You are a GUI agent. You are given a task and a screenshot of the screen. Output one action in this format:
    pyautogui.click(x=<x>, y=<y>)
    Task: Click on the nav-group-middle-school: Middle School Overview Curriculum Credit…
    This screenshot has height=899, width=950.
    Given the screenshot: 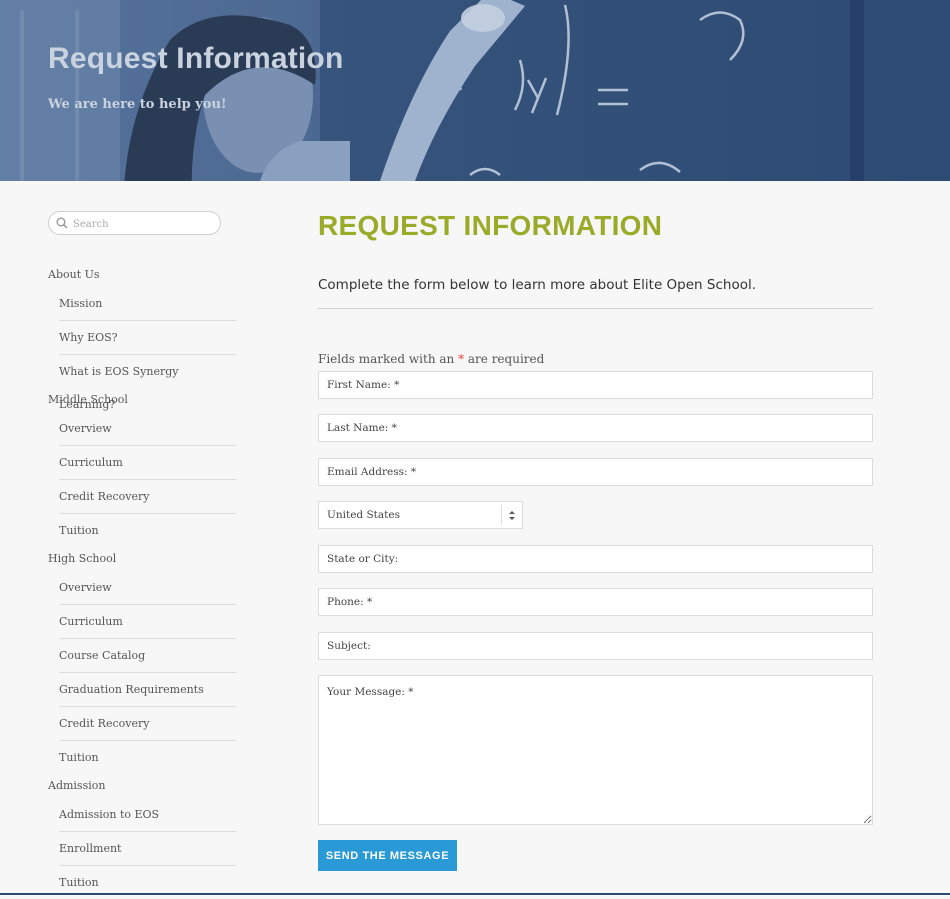 What is the action you would take?
    pyautogui.click(x=142, y=467)
    